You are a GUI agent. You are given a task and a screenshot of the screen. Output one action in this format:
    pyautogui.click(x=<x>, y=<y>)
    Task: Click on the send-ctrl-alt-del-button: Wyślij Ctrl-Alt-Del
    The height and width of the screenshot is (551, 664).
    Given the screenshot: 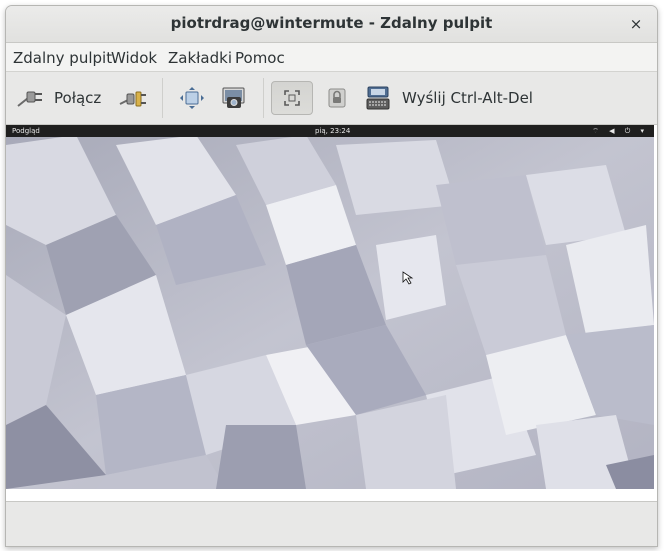 What is the action you would take?
    pyautogui.click(x=446, y=98)
    